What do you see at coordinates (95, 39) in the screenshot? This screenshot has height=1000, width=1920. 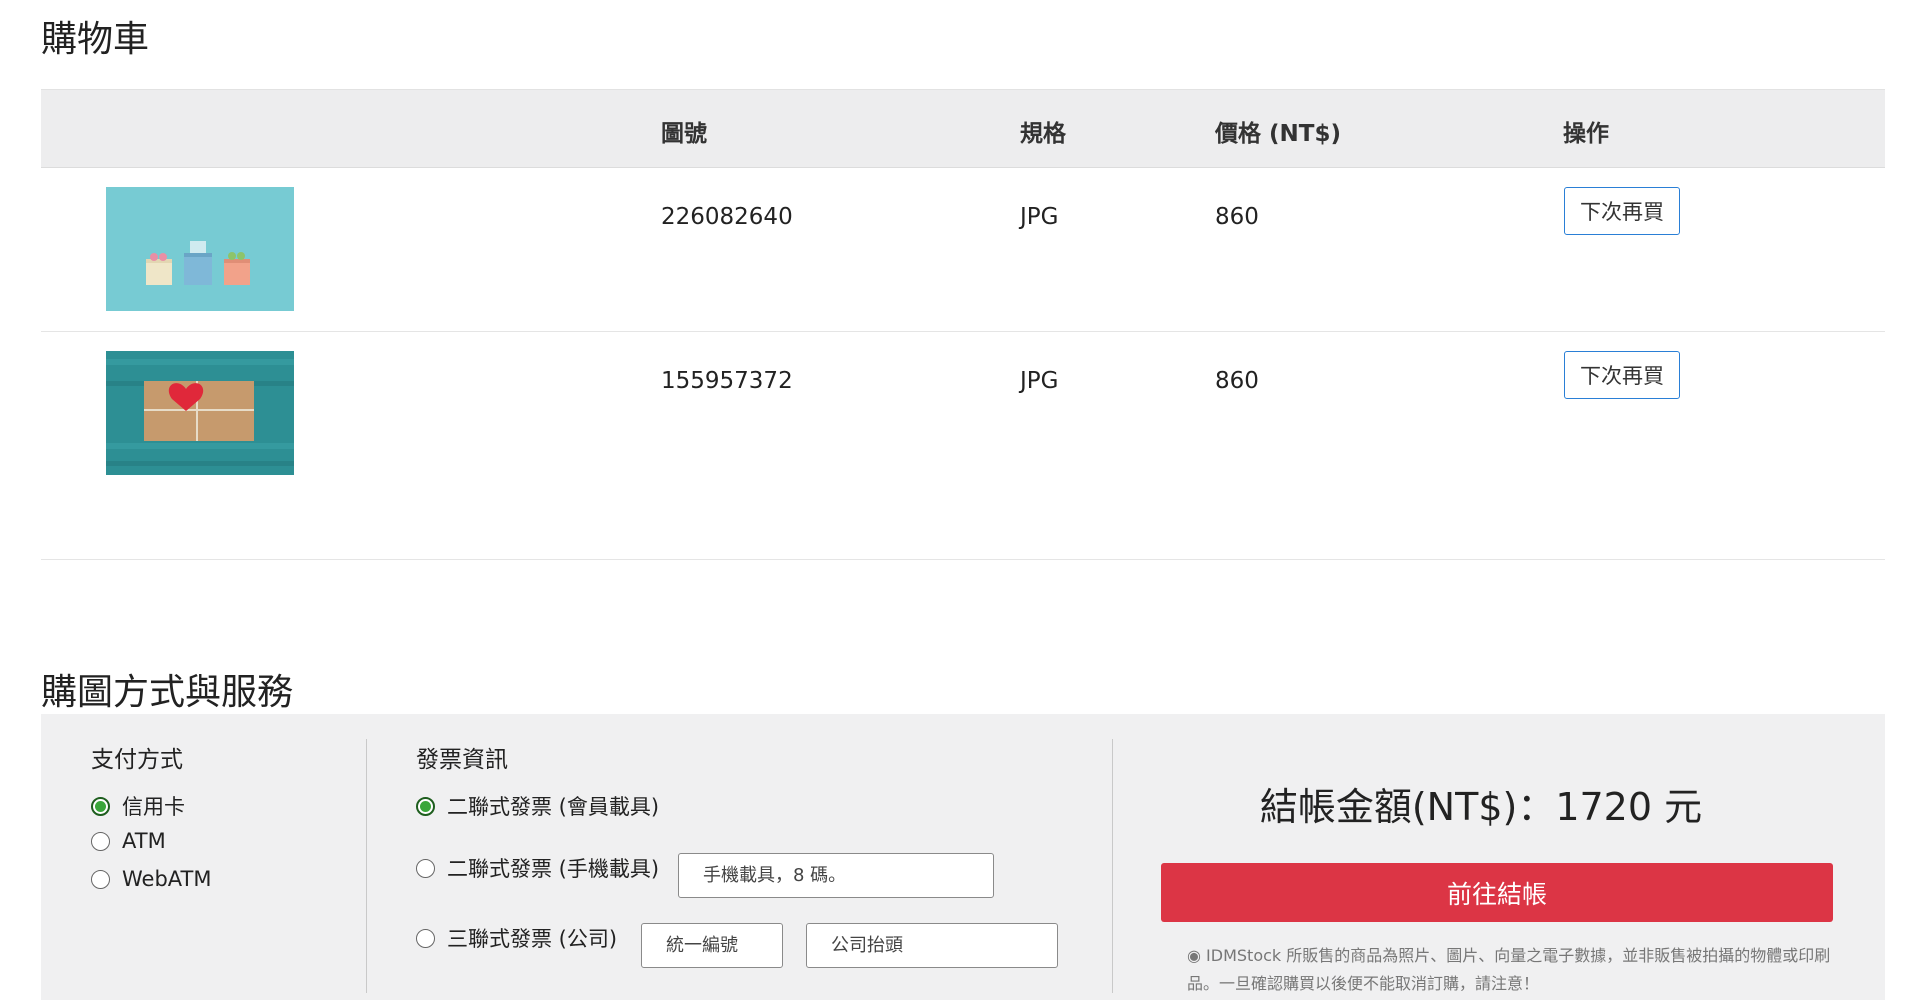 I see `page-title: 購物車` at bounding box center [95, 39].